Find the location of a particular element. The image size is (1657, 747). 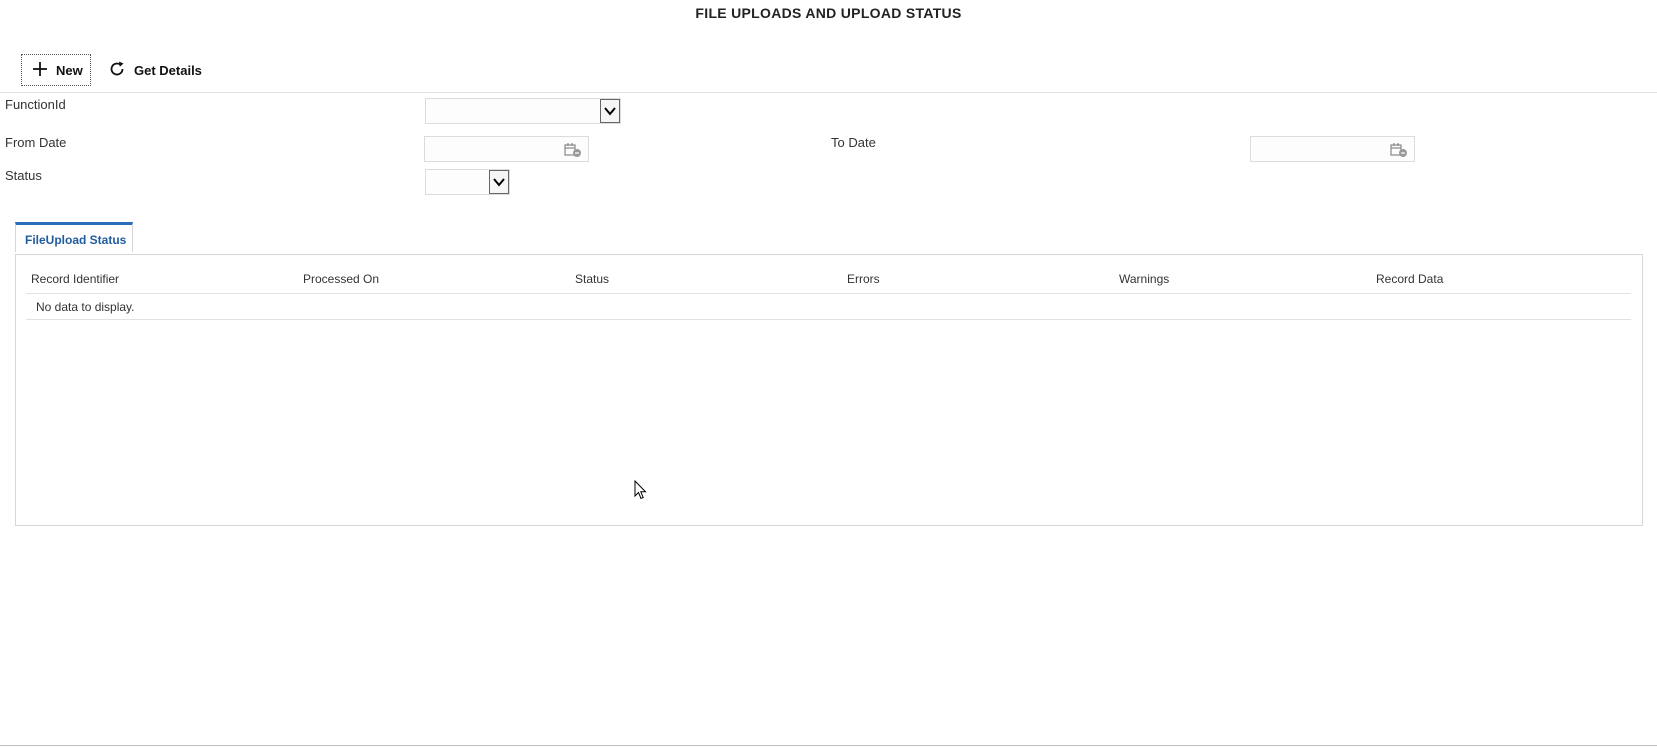

mouse-cursor-icon is located at coordinates (641, 491).